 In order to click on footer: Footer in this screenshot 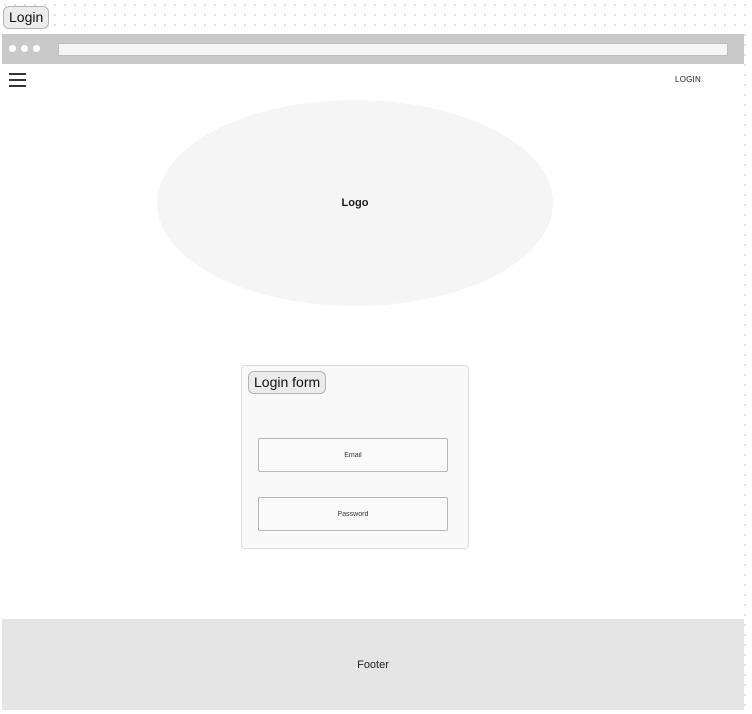, I will do `click(373, 664)`.